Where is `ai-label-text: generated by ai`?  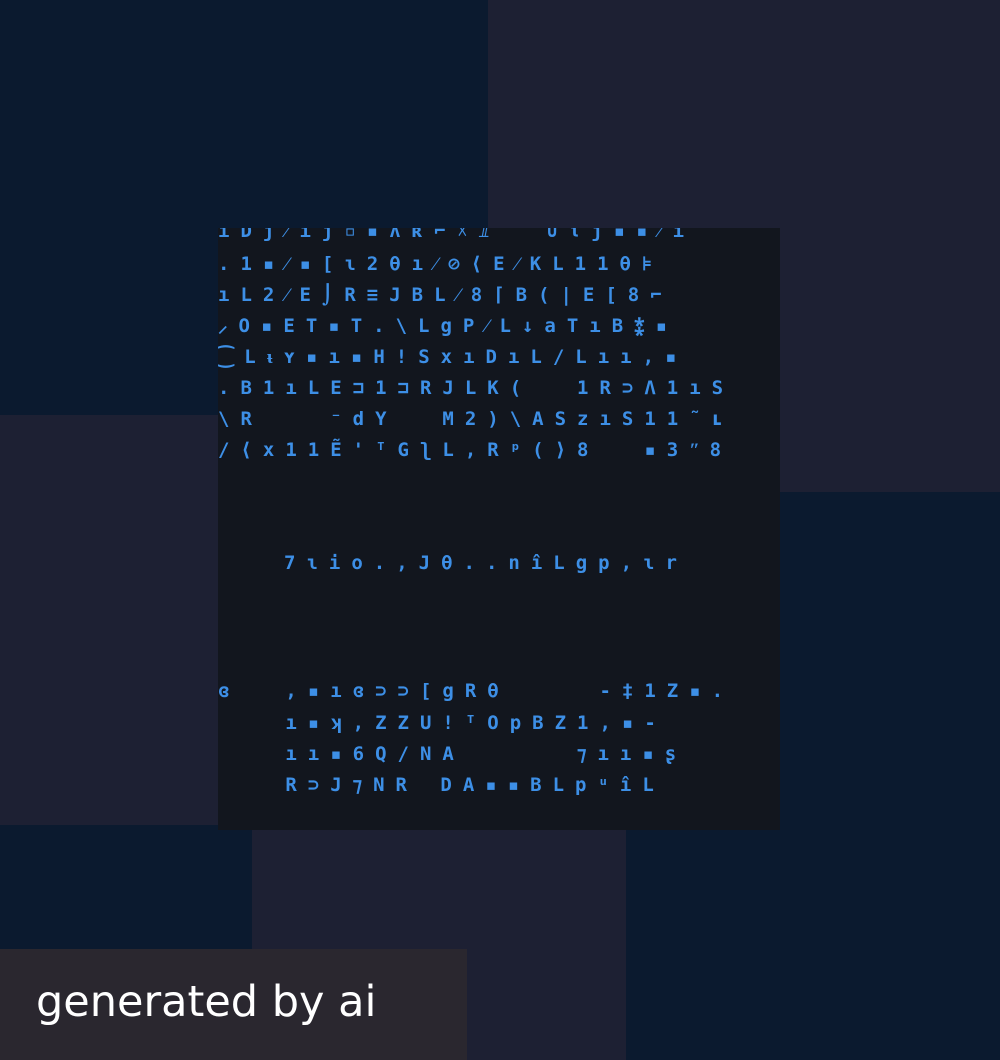
ai-label-text: generated by ai is located at coordinates (206, 1002).